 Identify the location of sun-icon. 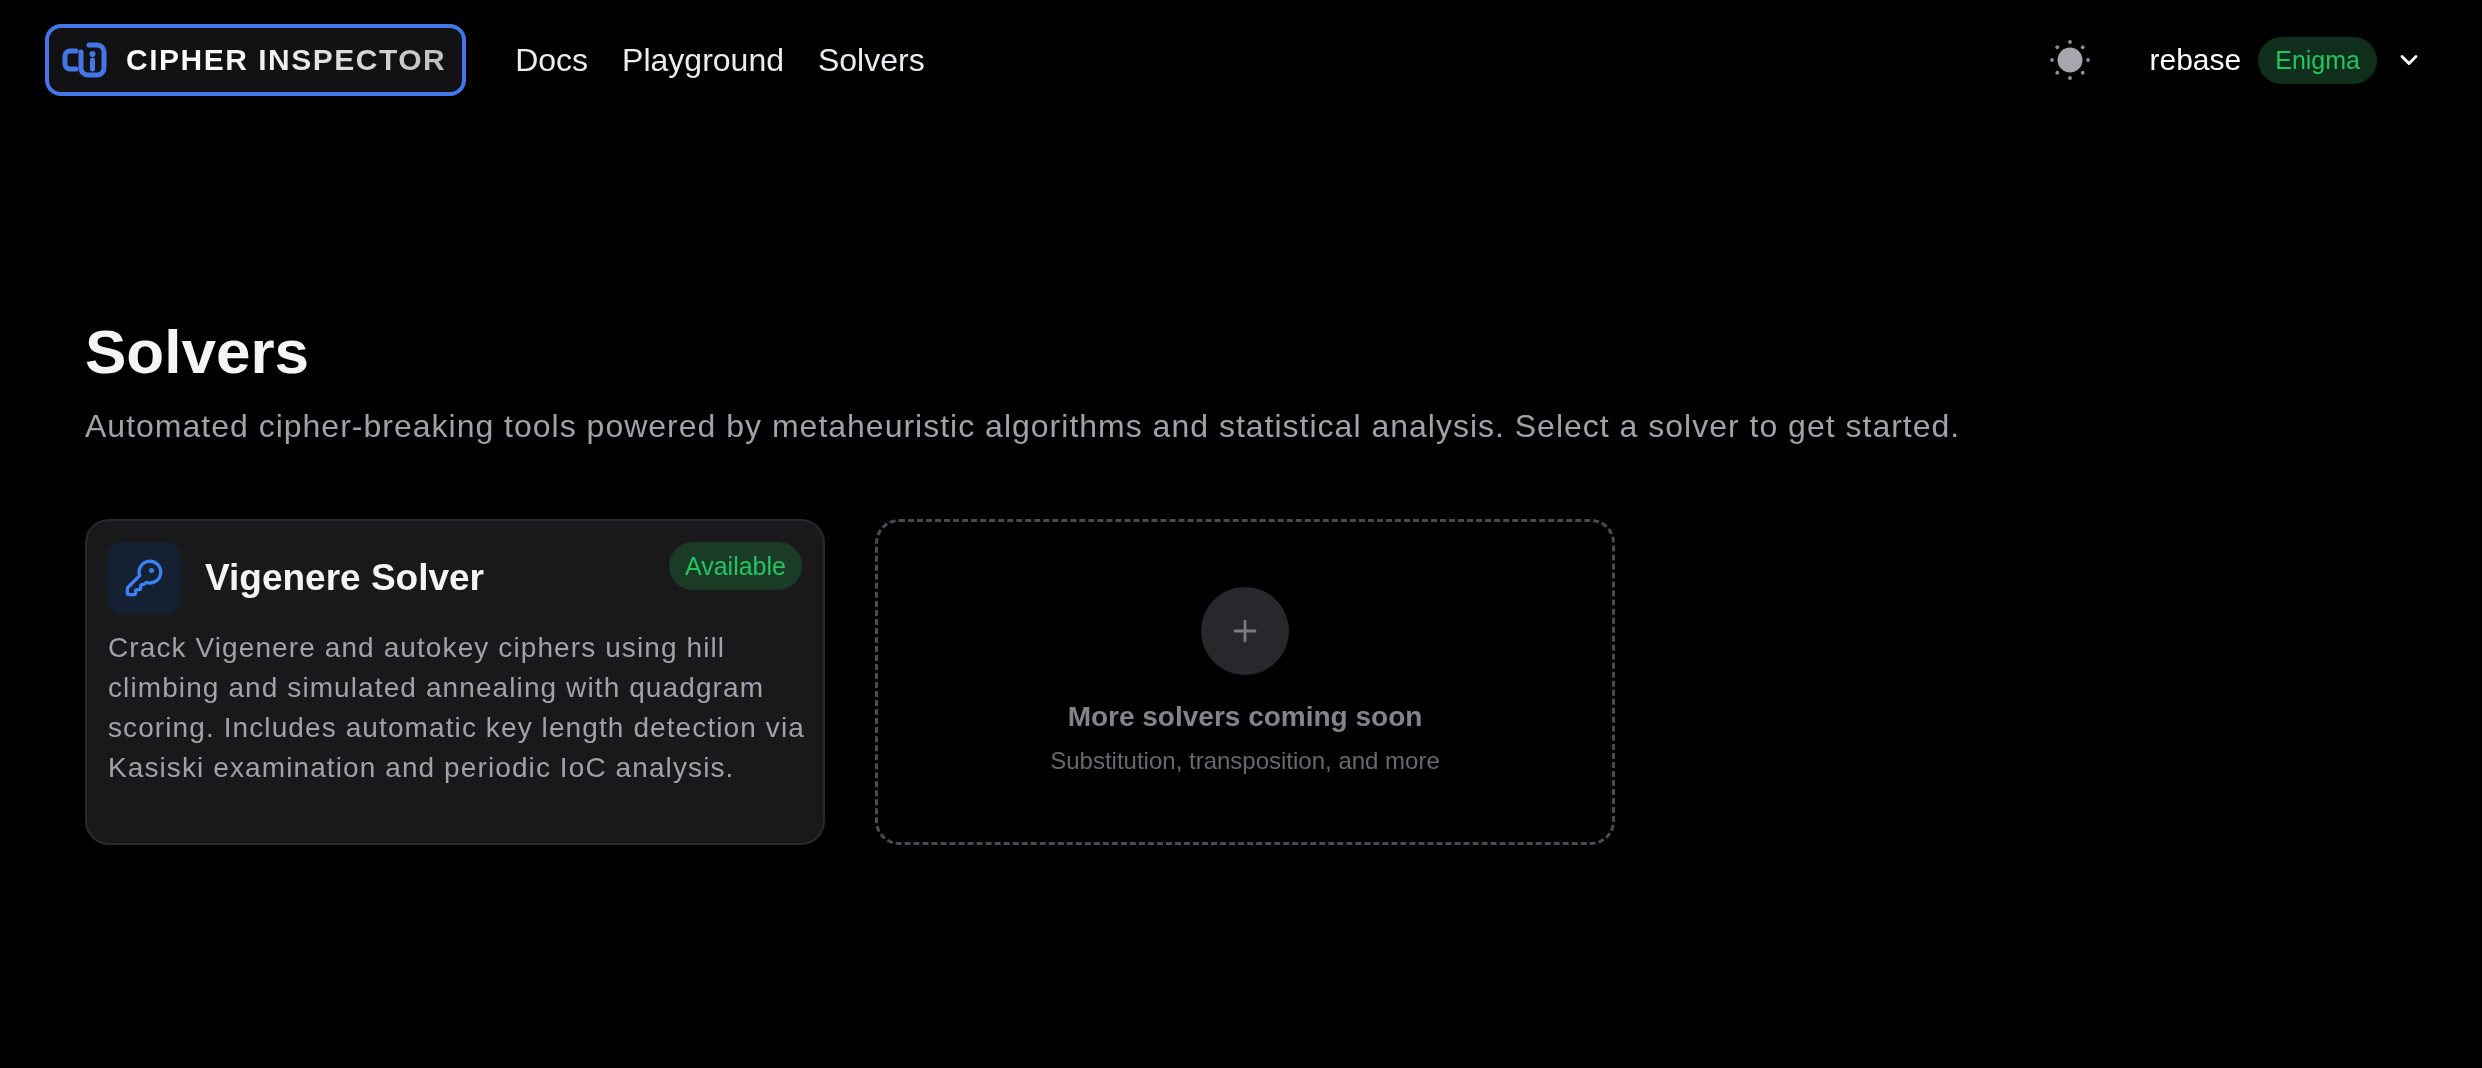
(2069, 60).